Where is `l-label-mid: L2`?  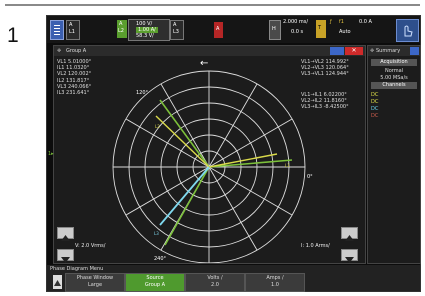
l-label-mid: L2 is located at coordinates (121, 31).